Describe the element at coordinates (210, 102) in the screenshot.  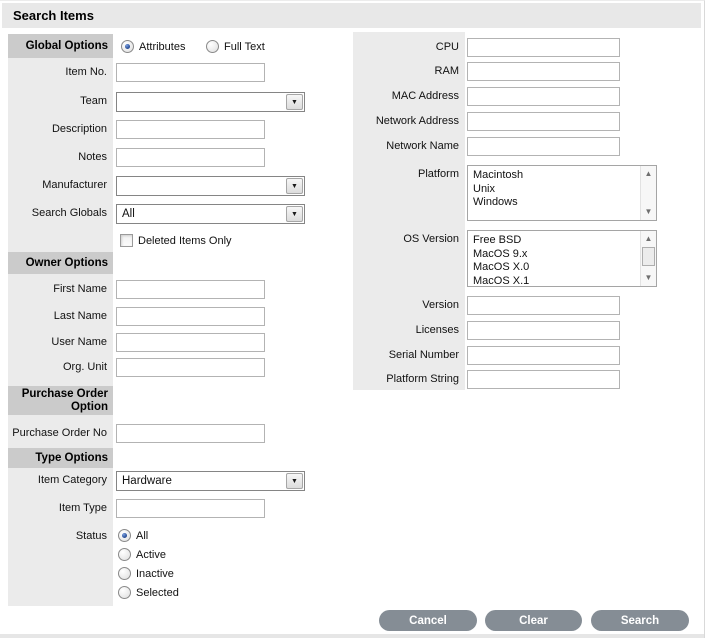
I see `team-dropdown: ▼` at that location.